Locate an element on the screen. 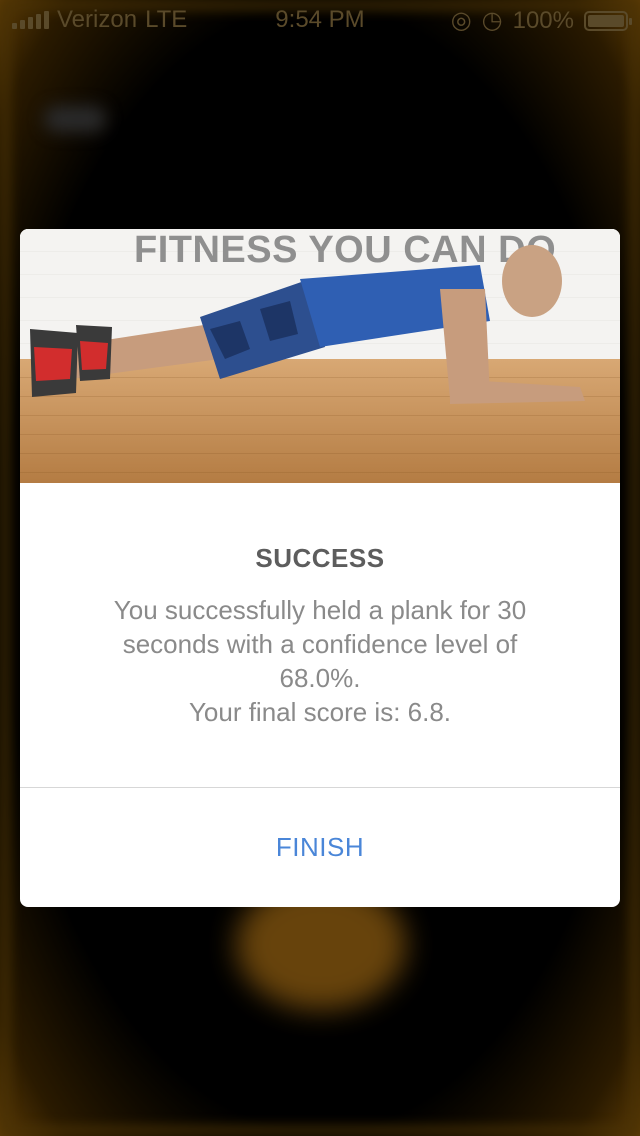  message-line: 68.0%. is located at coordinates (320, 678).